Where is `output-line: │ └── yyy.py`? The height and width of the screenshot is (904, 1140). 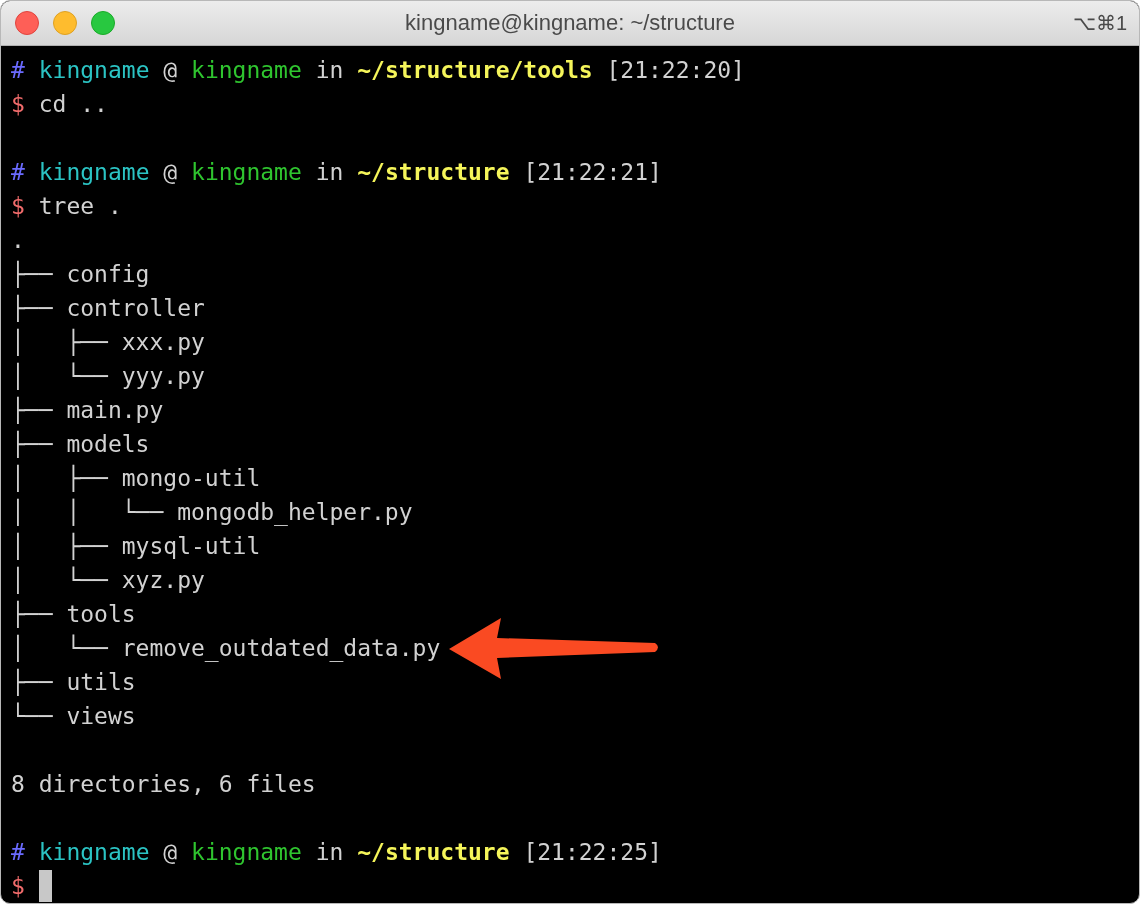 output-line: │ └── yyy.py is located at coordinates (108, 376).